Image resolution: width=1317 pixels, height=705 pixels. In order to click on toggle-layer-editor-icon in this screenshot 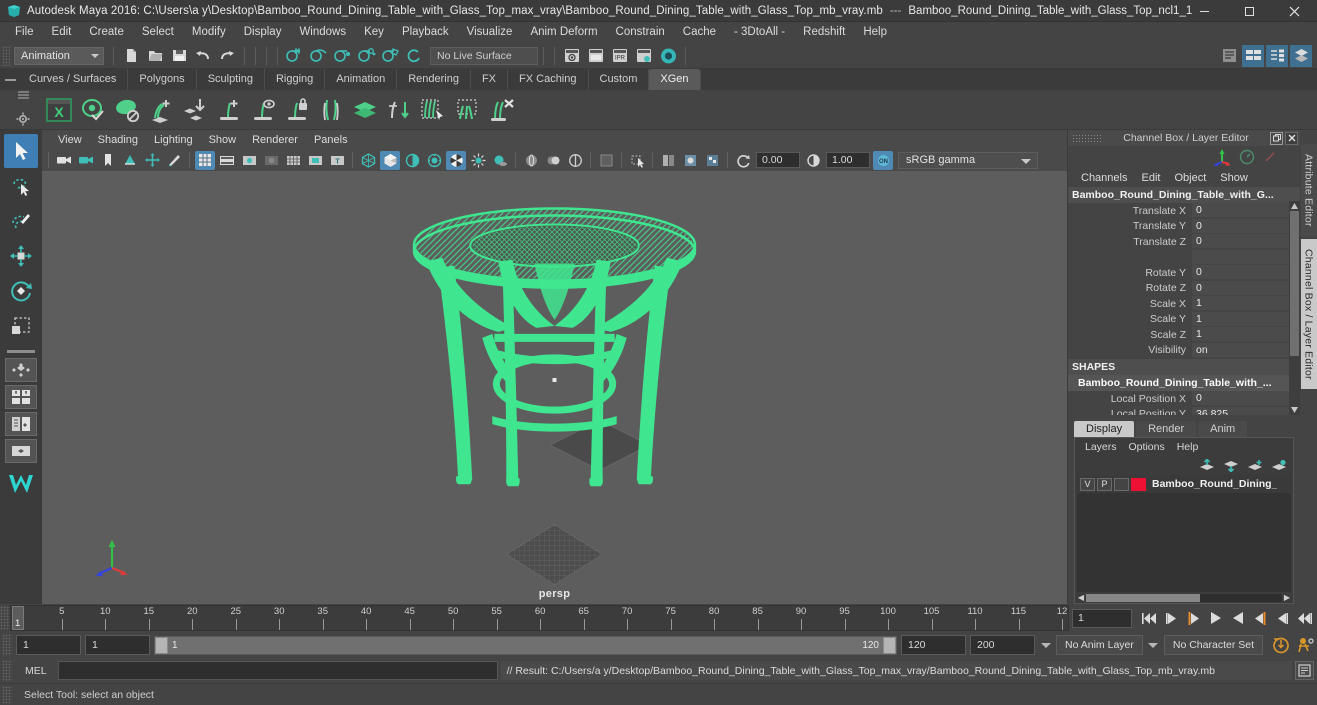, I will do `click(1301, 55)`.